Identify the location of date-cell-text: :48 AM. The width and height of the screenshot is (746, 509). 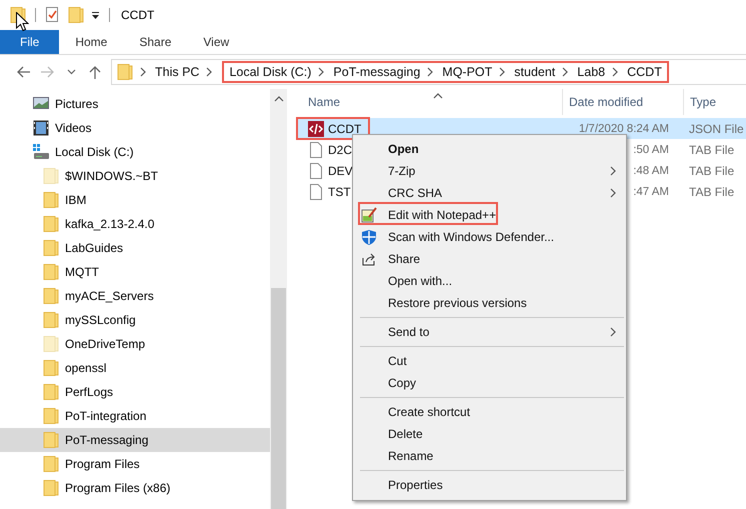
(651, 170).